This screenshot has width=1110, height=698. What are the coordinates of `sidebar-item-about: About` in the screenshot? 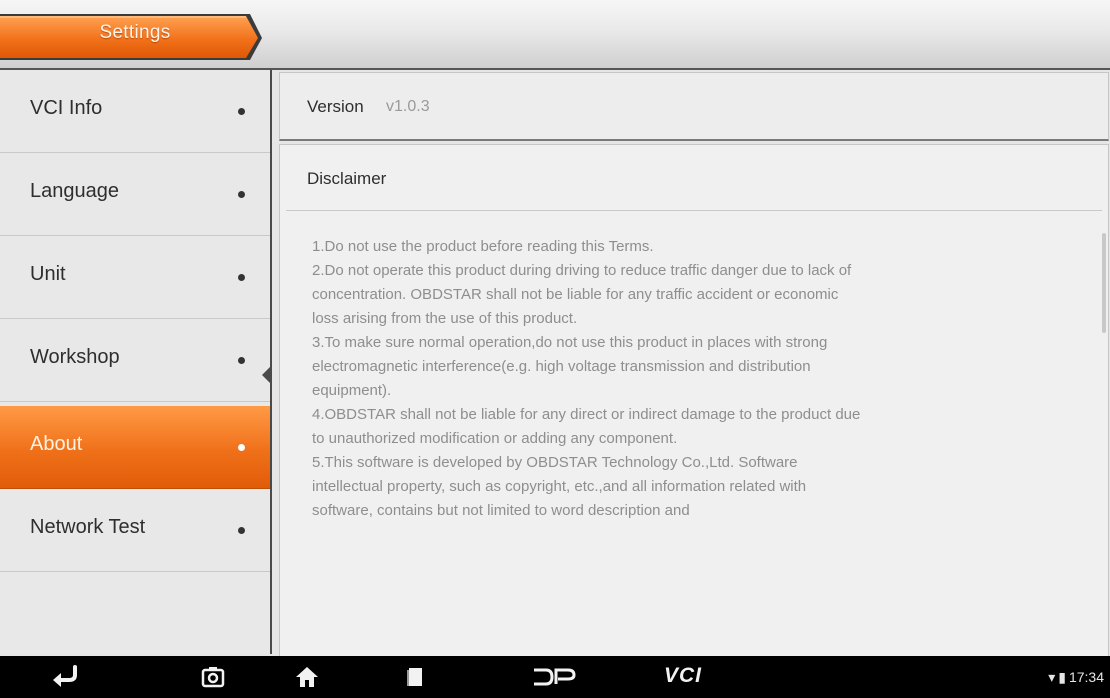 It's located at (135, 447).